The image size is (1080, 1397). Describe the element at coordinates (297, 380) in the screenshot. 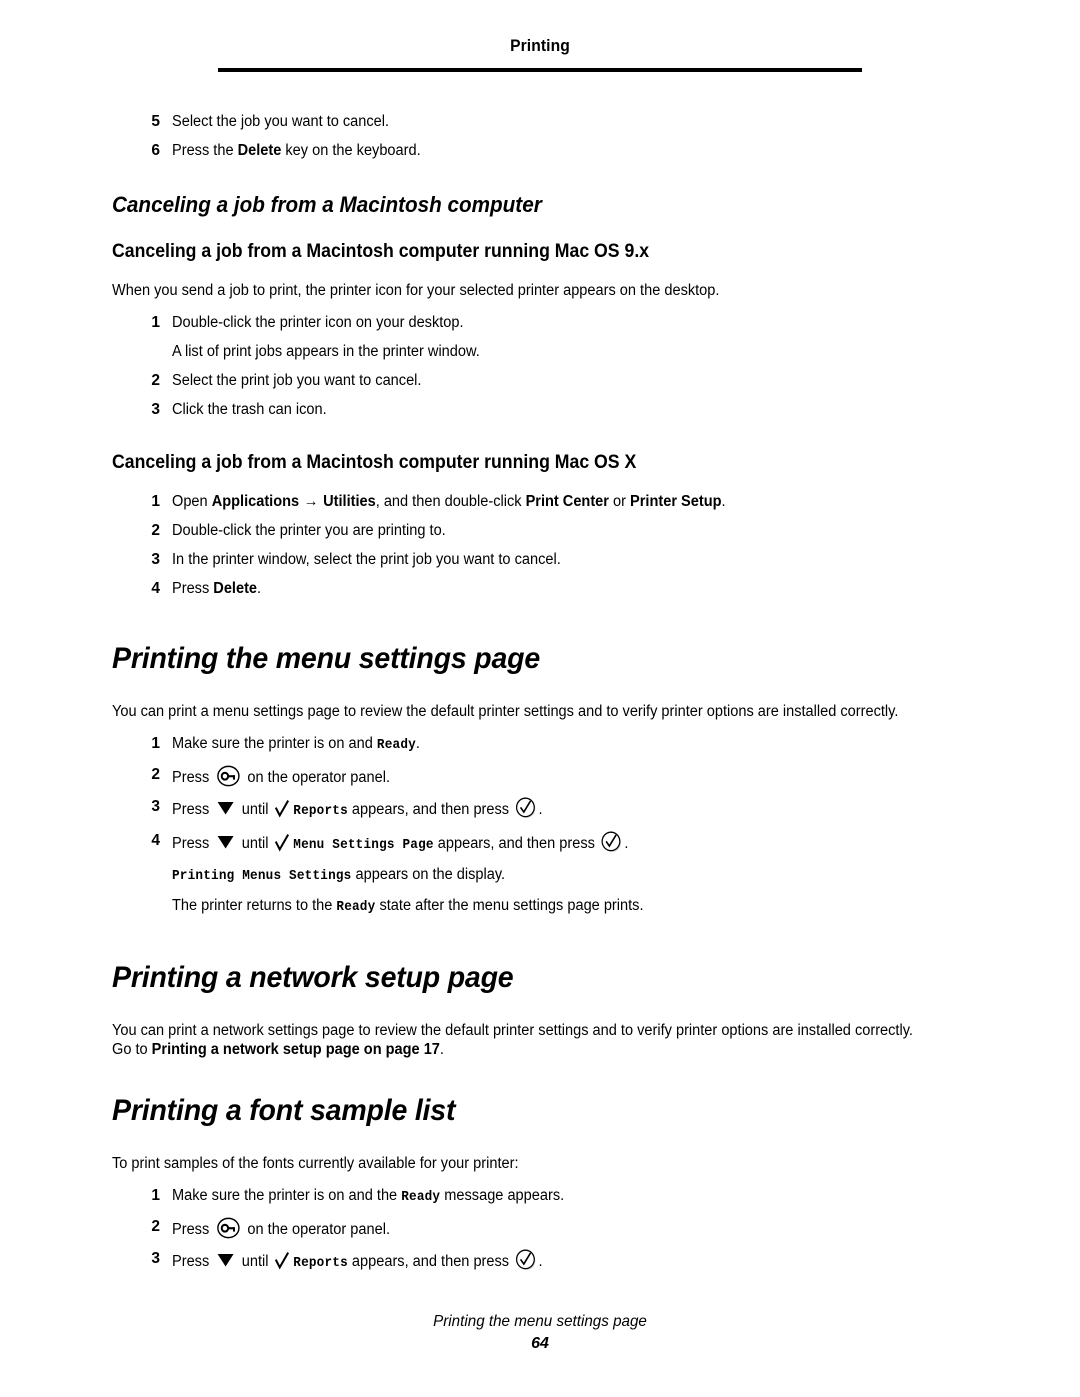

I see `step-text: Select the print job you want to cancel.` at that location.